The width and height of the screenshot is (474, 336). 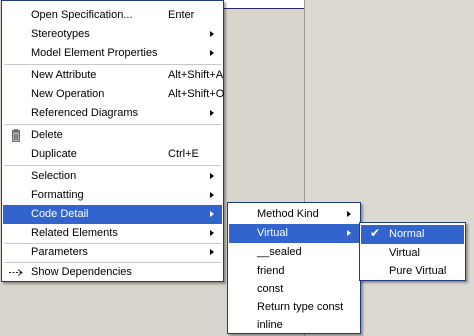 What do you see at coordinates (196, 75) in the screenshot?
I see `menu-item-shortcut: Alt+Shift+A` at bounding box center [196, 75].